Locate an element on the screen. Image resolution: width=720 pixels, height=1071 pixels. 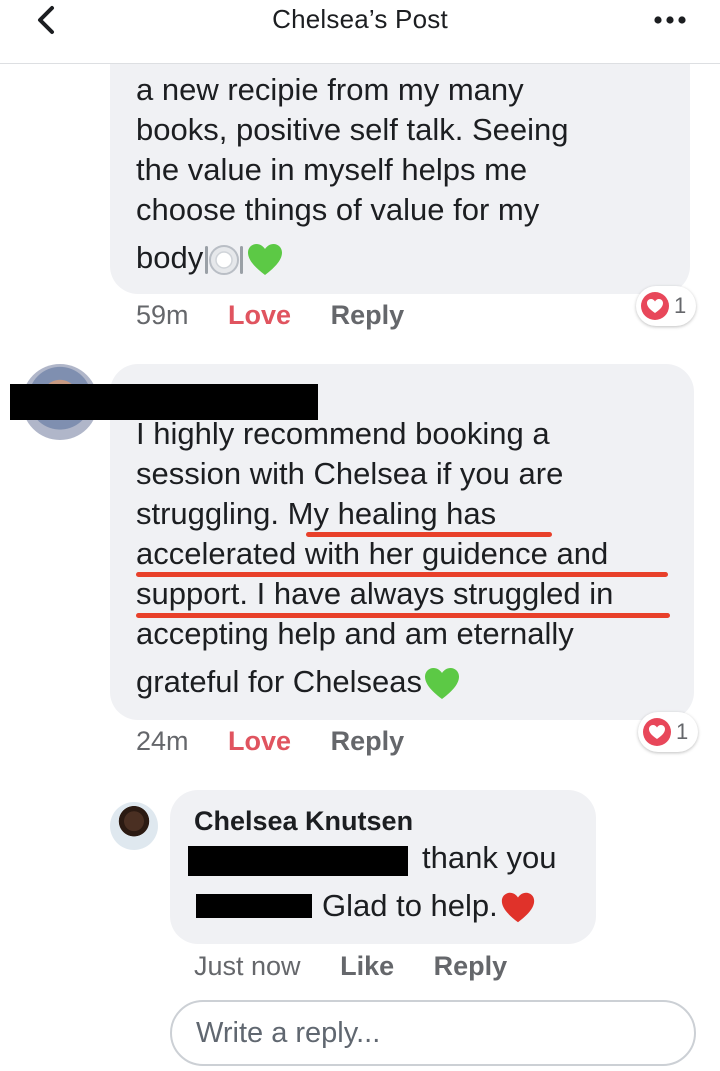
page-title: Chelsea’s Post is located at coordinates (360, 19).